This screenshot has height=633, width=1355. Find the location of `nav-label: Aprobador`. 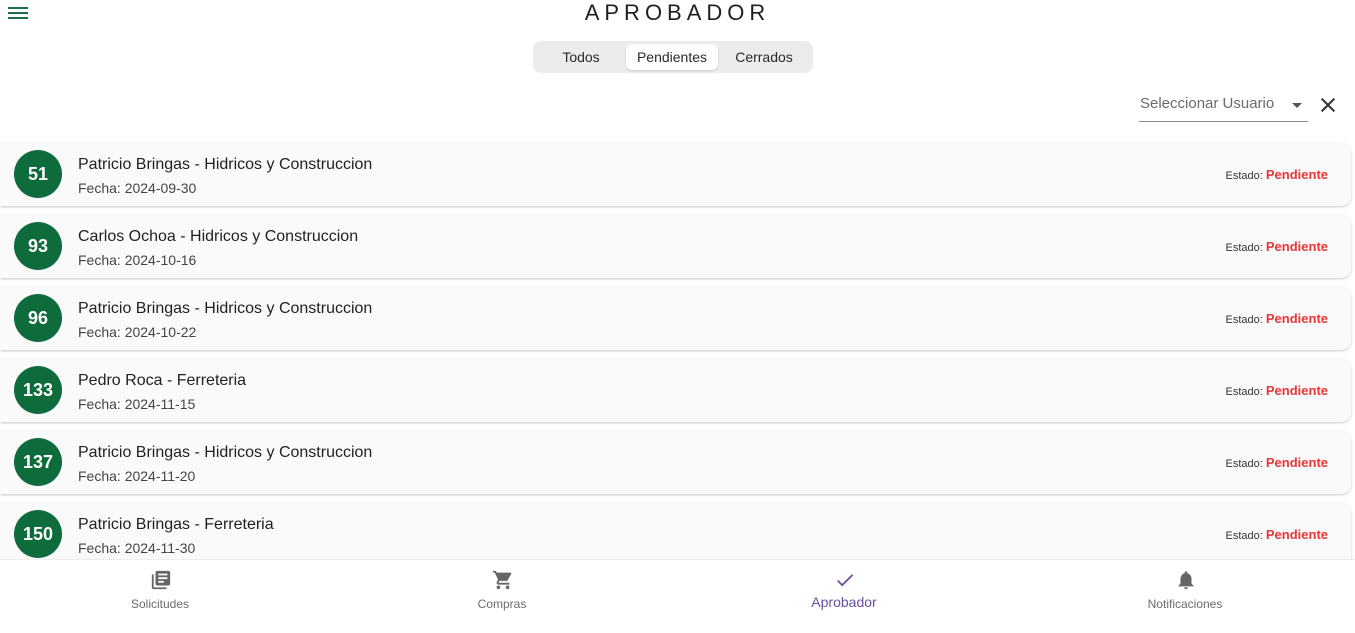

nav-label: Aprobador is located at coordinates (844, 602).